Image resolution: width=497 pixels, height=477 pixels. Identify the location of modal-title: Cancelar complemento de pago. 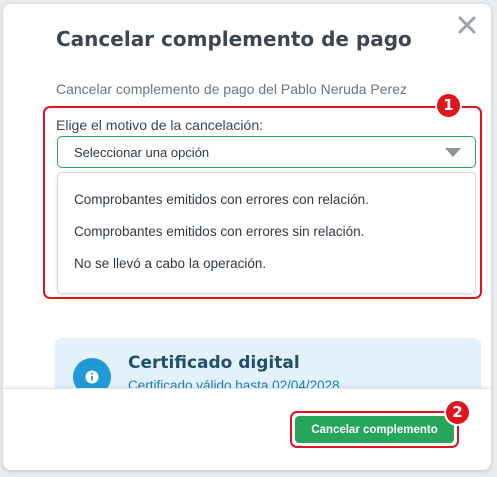
(234, 39).